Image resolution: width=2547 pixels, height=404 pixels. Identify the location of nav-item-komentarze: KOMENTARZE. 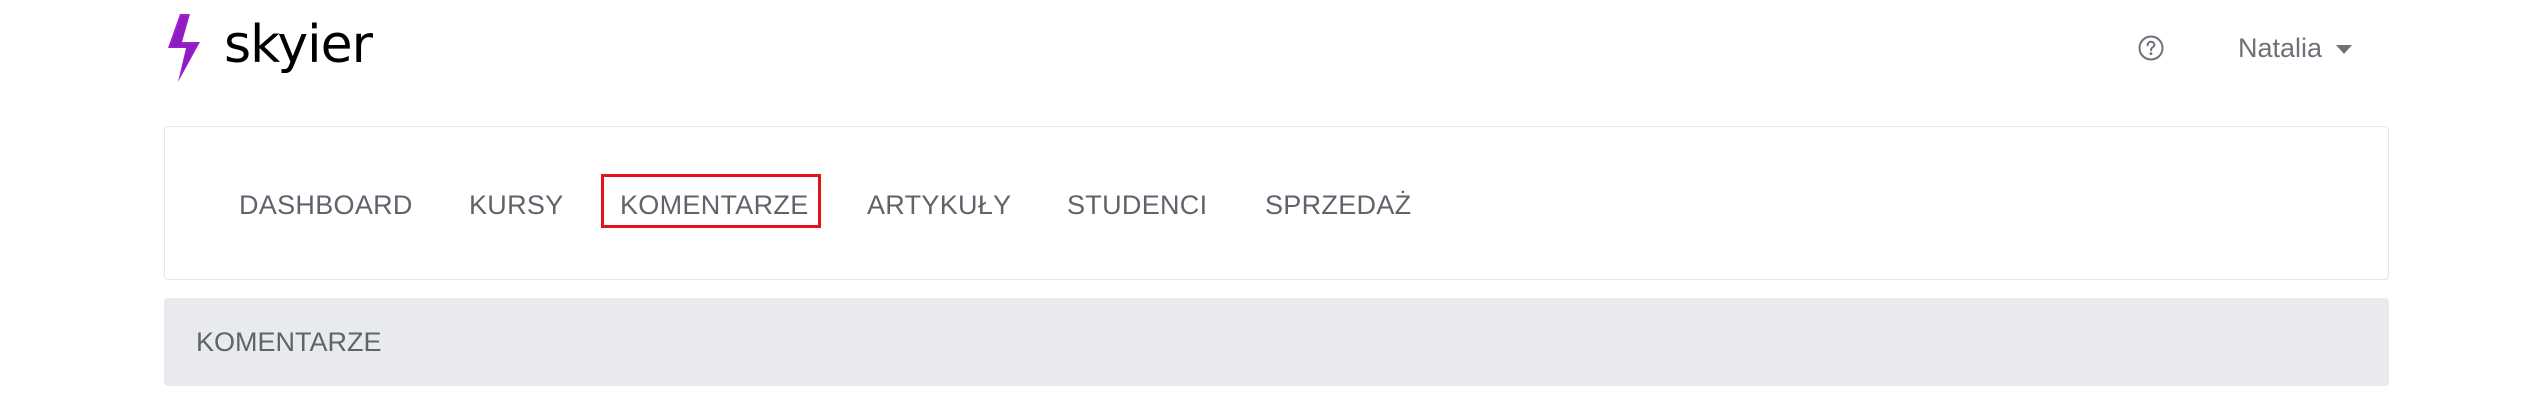
(714, 205).